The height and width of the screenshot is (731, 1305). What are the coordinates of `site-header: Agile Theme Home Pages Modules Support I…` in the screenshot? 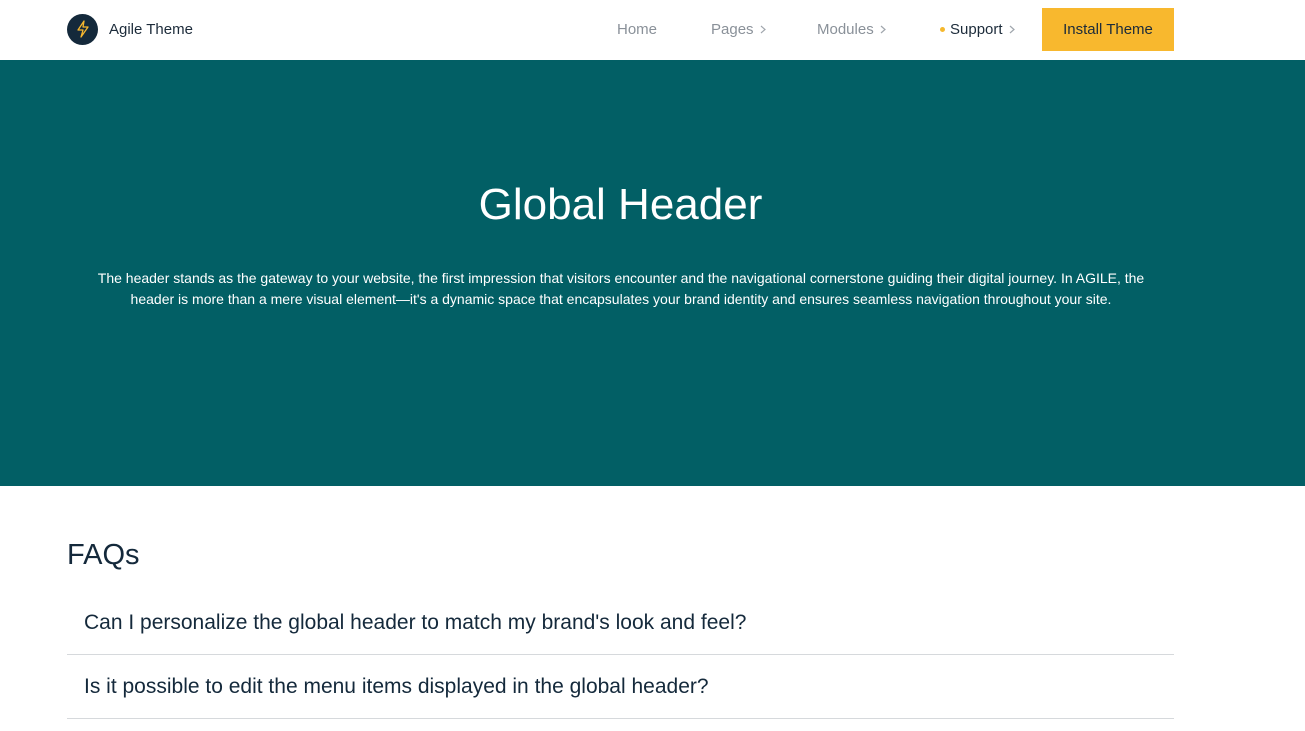 It's located at (652, 30).